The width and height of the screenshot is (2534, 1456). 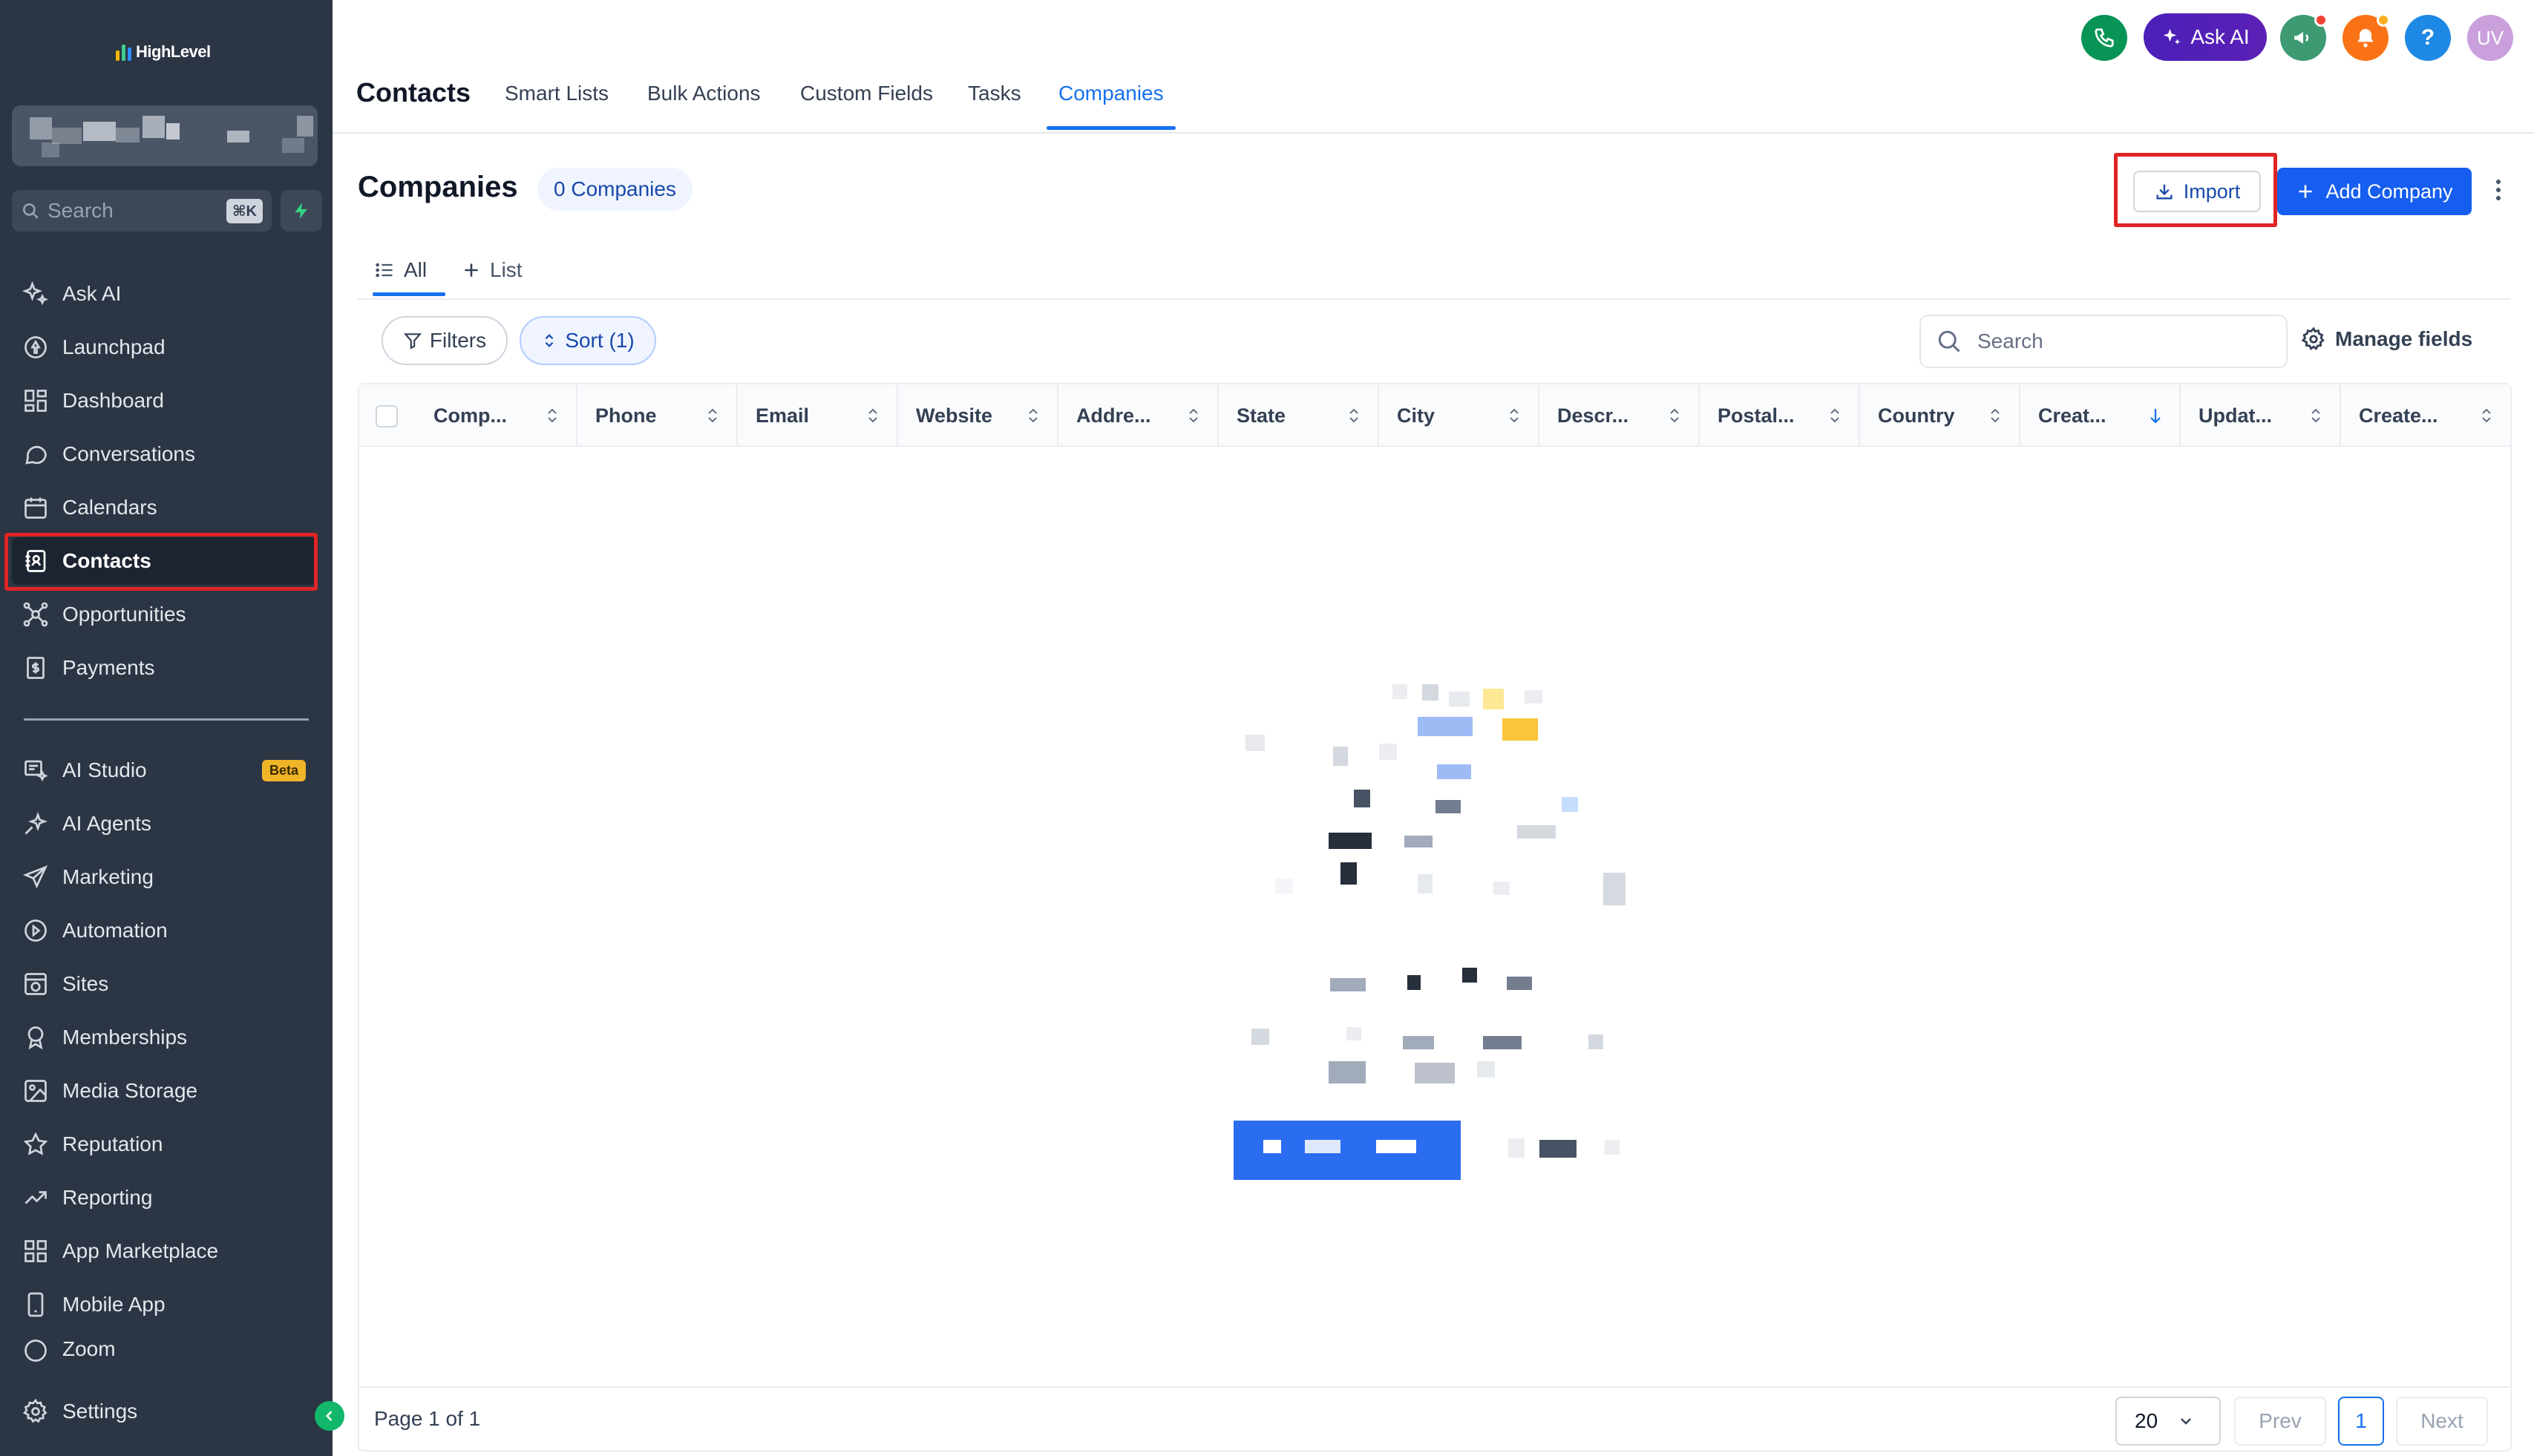 What do you see at coordinates (329, 1416) in the screenshot?
I see `collapse-sidebar-button` at bounding box center [329, 1416].